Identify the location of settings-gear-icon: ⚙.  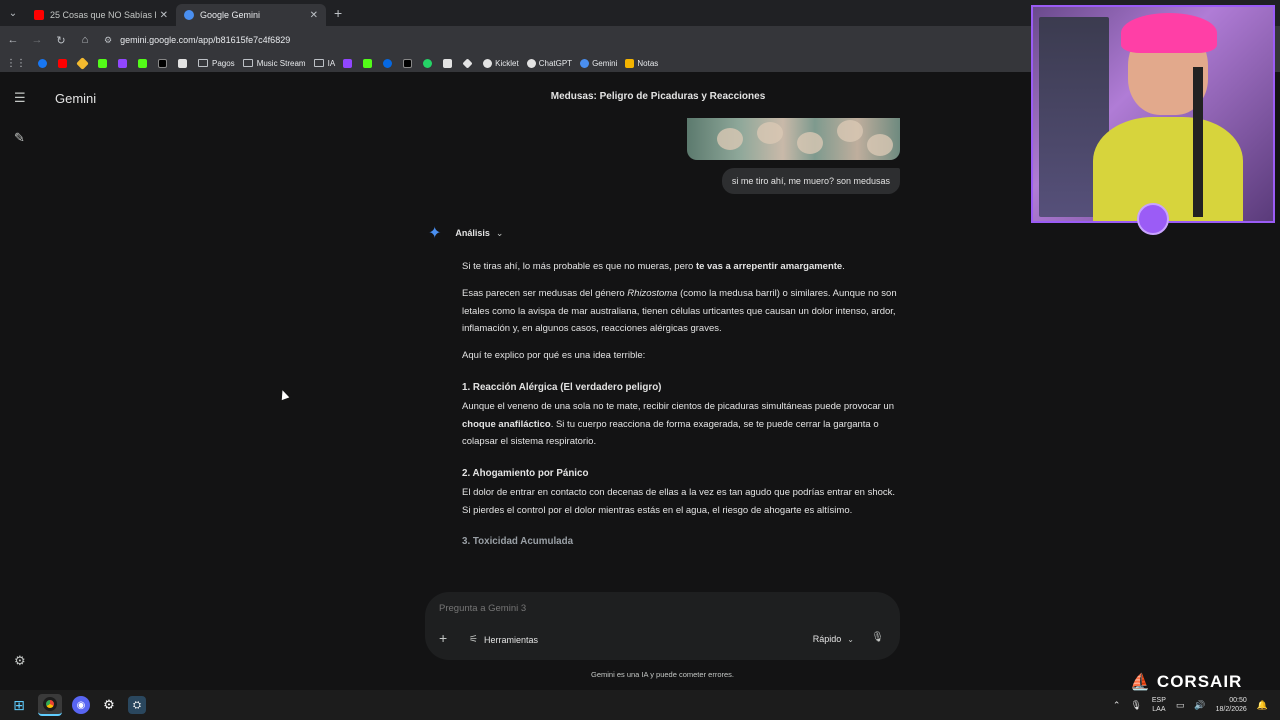
(109, 705).